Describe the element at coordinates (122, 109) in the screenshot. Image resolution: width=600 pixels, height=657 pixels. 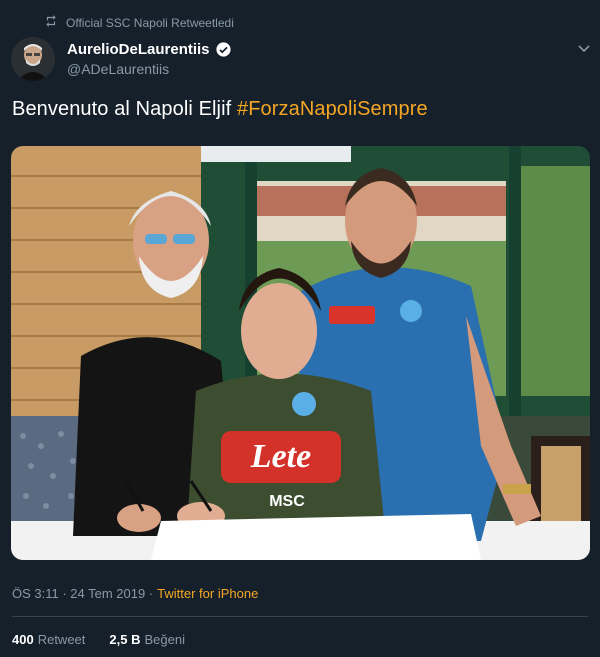
I see `tweet-body: Benvenuto al Napoli Eljif` at that location.